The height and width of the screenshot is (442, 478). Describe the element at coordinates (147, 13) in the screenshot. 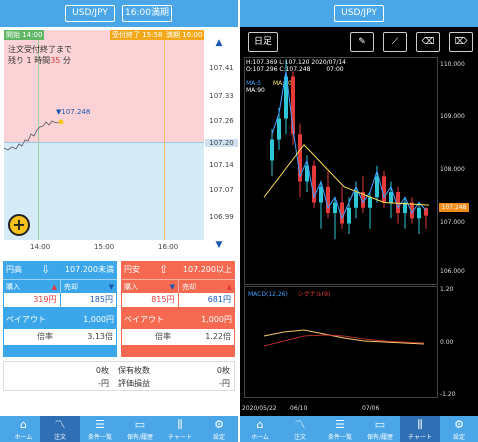

I see `expiry-button: 16:00満期` at that location.